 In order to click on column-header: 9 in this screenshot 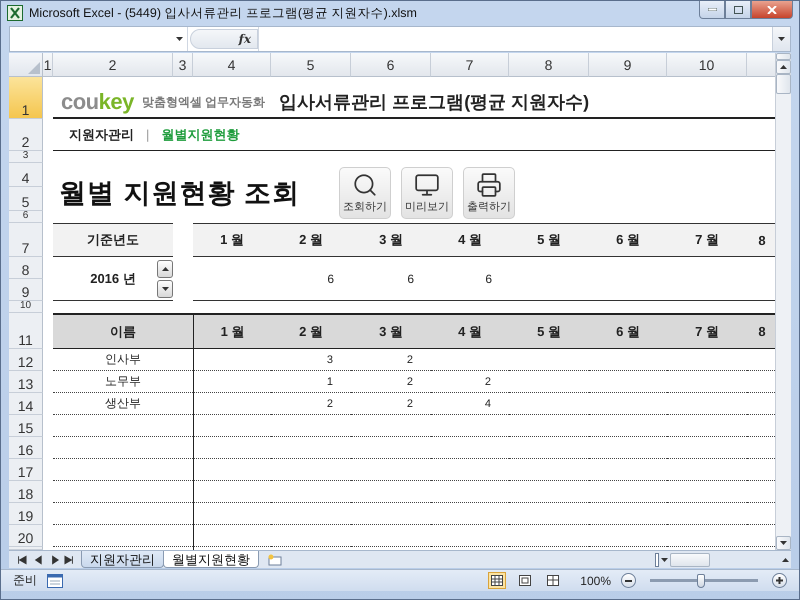, I will do `click(628, 65)`.